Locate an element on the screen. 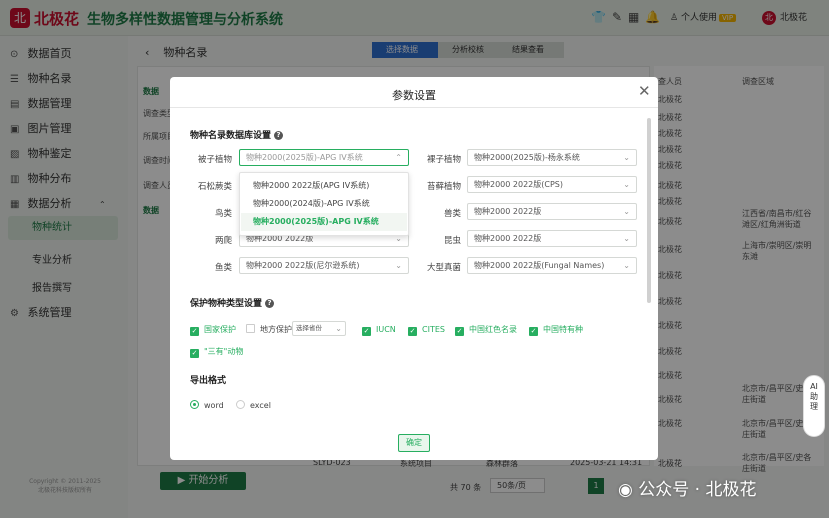  select-fungi: 物种2000 2022版(Fungal Names) ⌄ is located at coordinates (552, 265).